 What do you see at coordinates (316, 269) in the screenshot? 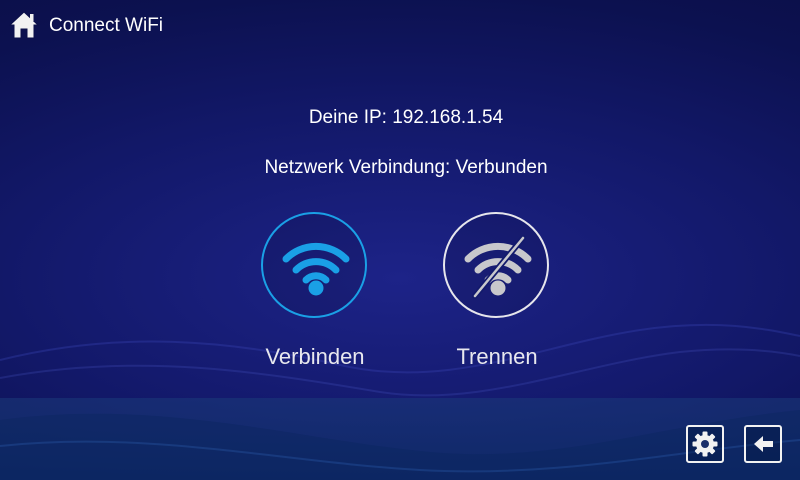
I see `wifi-icon` at bounding box center [316, 269].